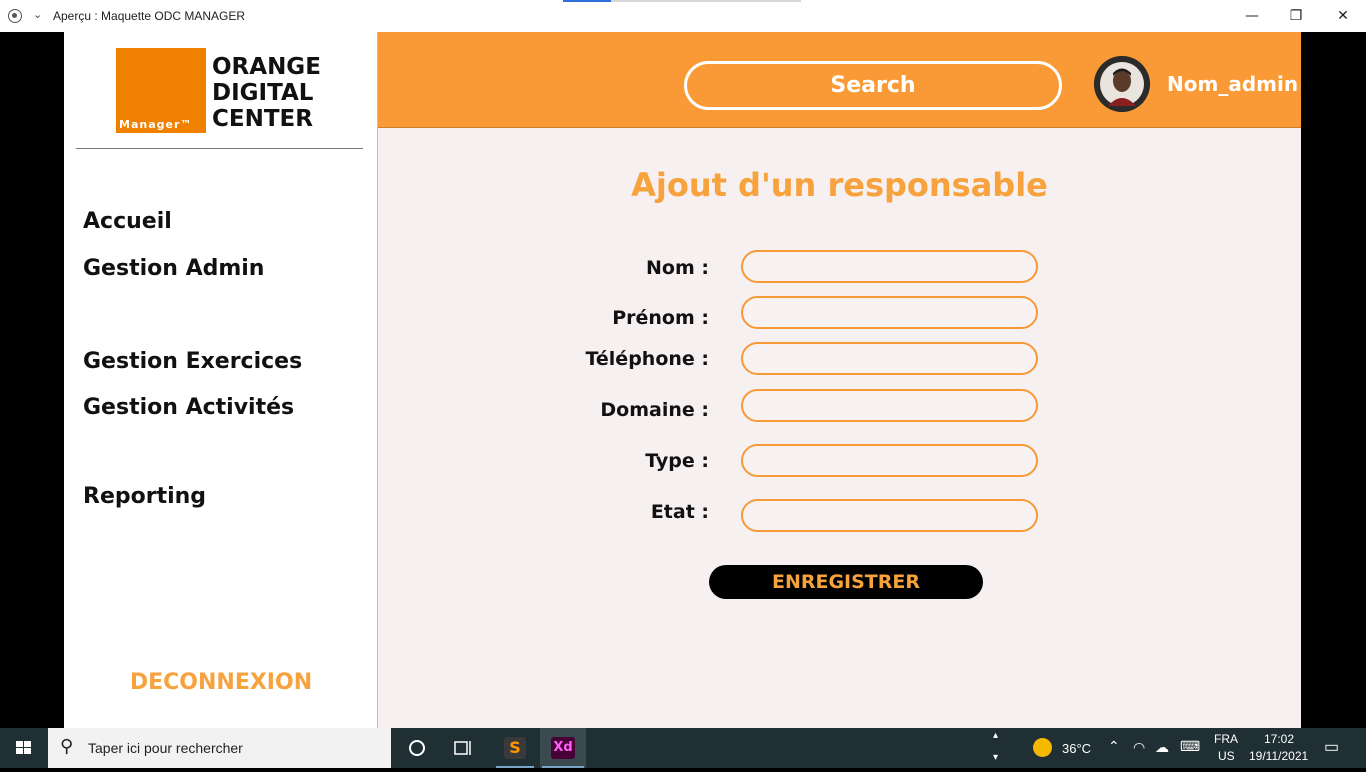  I want to click on scroll-up-icon: ▴, so click(995, 735).